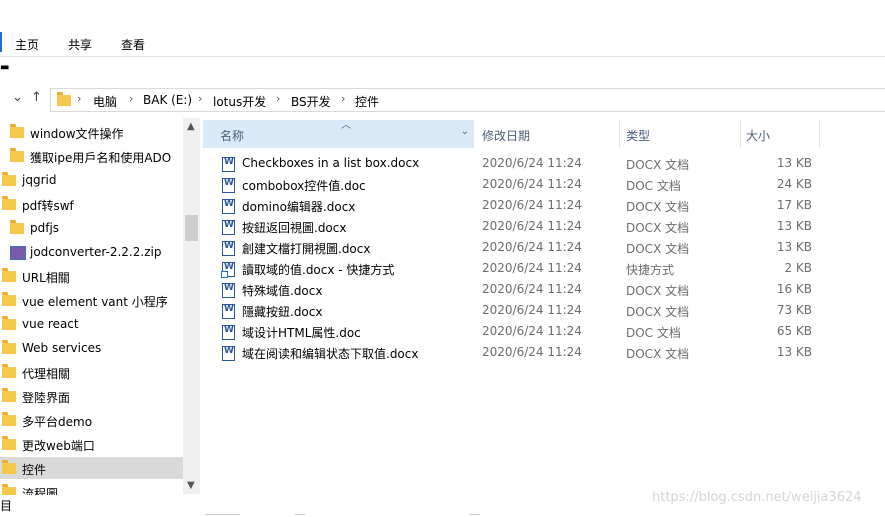 This screenshot has width=885, height=517. What do you see at coordinates (191, 228) in the screenshot?
I see `scrollbar-thumb` at bounding box center [191, 228].